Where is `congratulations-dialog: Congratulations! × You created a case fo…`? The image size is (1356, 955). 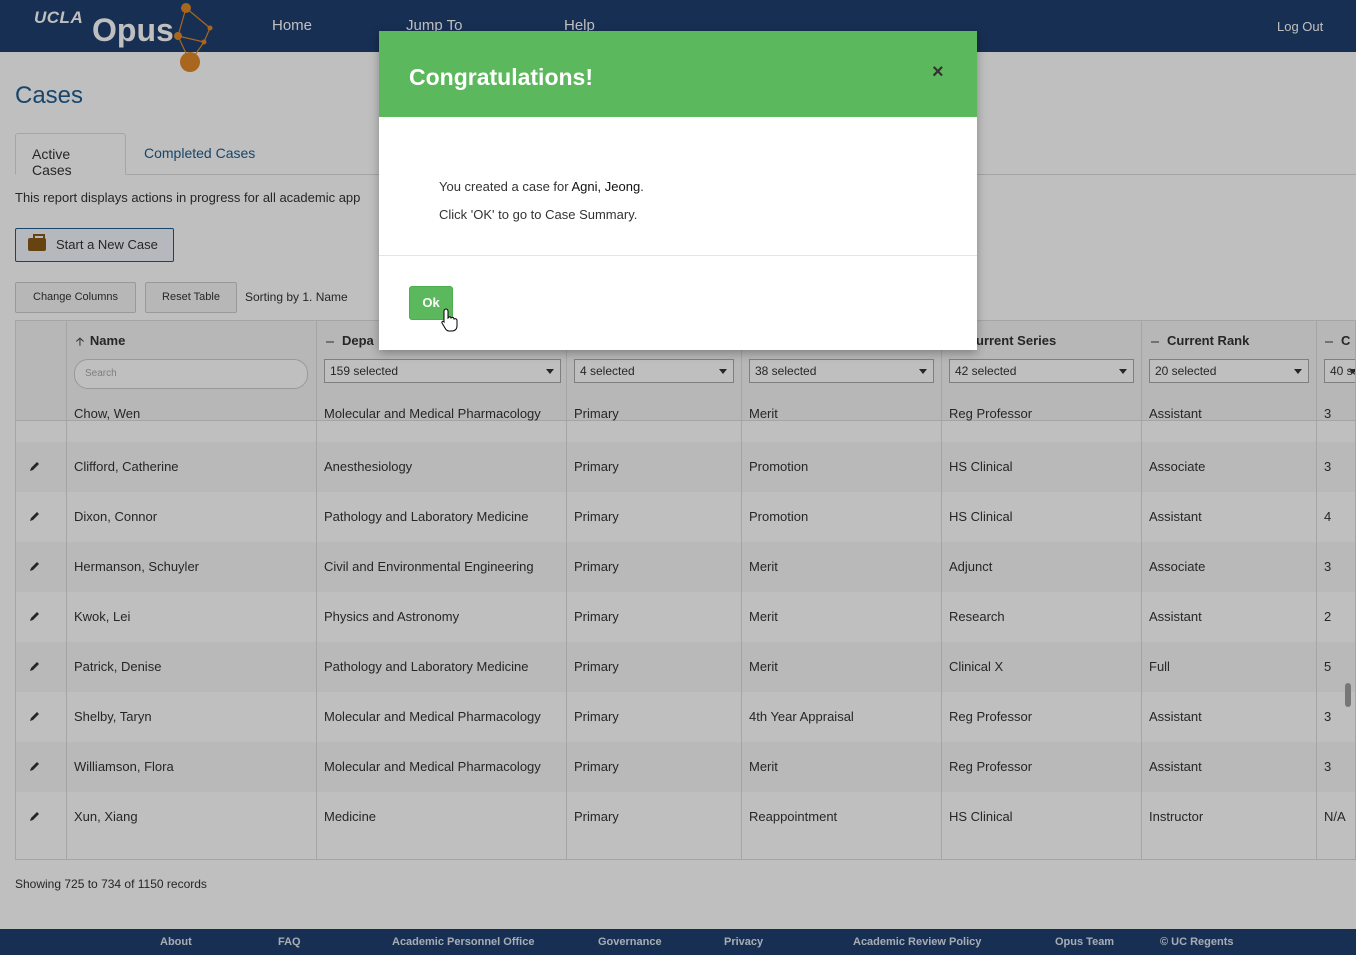
congratulations-dialog: Congratulations! × You created a case fo… is located at coordinates (678, 190).